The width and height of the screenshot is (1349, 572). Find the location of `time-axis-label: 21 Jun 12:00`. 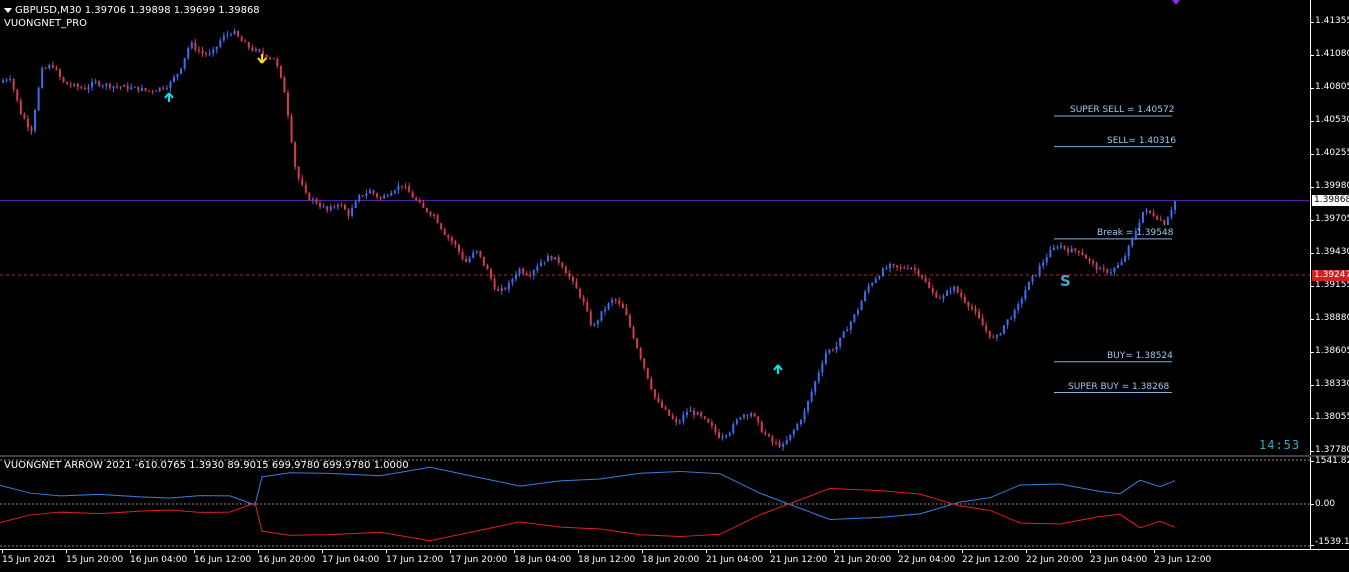

time-axis-label: 21 Jun 12:00 is located at coordinates (799, 560).